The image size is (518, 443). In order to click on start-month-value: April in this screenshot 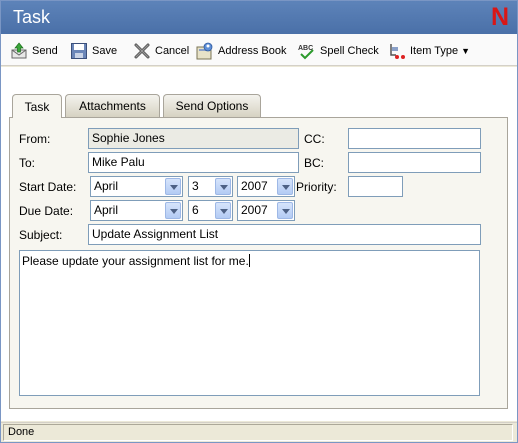, I will do `click(106, 186)`.